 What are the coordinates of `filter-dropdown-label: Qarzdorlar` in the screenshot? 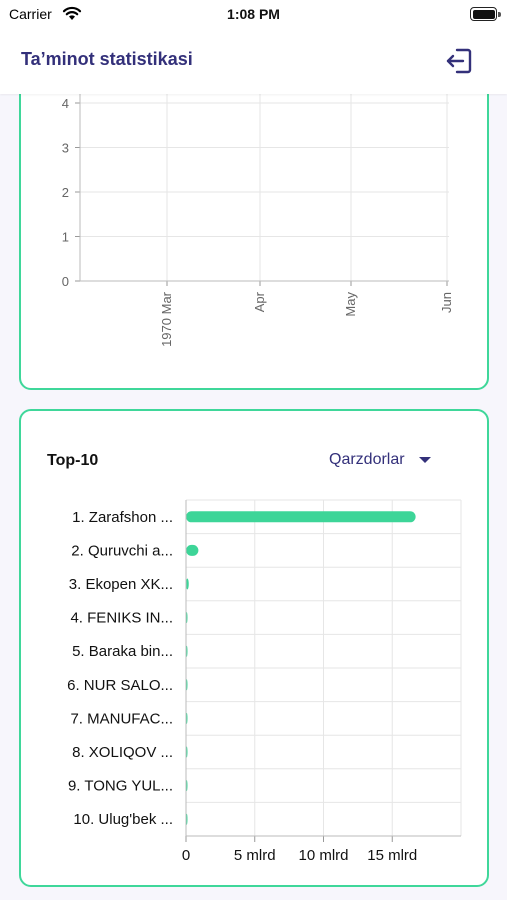 It's located at (367, 459).